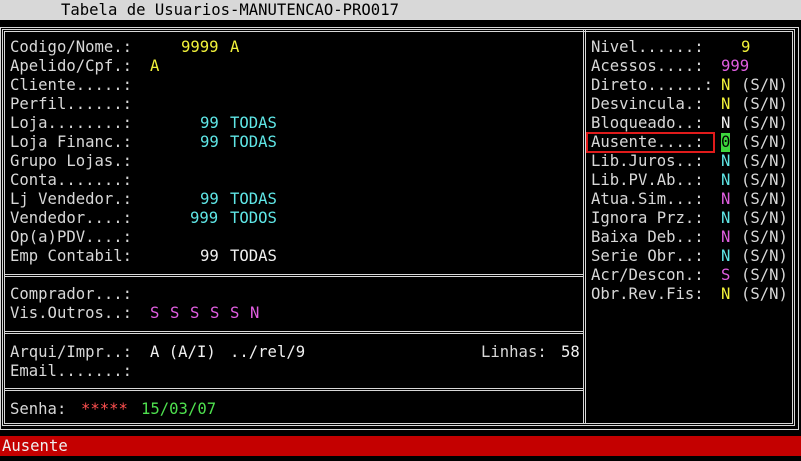 The width and height of the screenshot is (801, 461). Describe the element at coordinates (38, 409) in the screenshot. I see `field-label-senha: Senha:` at that location.